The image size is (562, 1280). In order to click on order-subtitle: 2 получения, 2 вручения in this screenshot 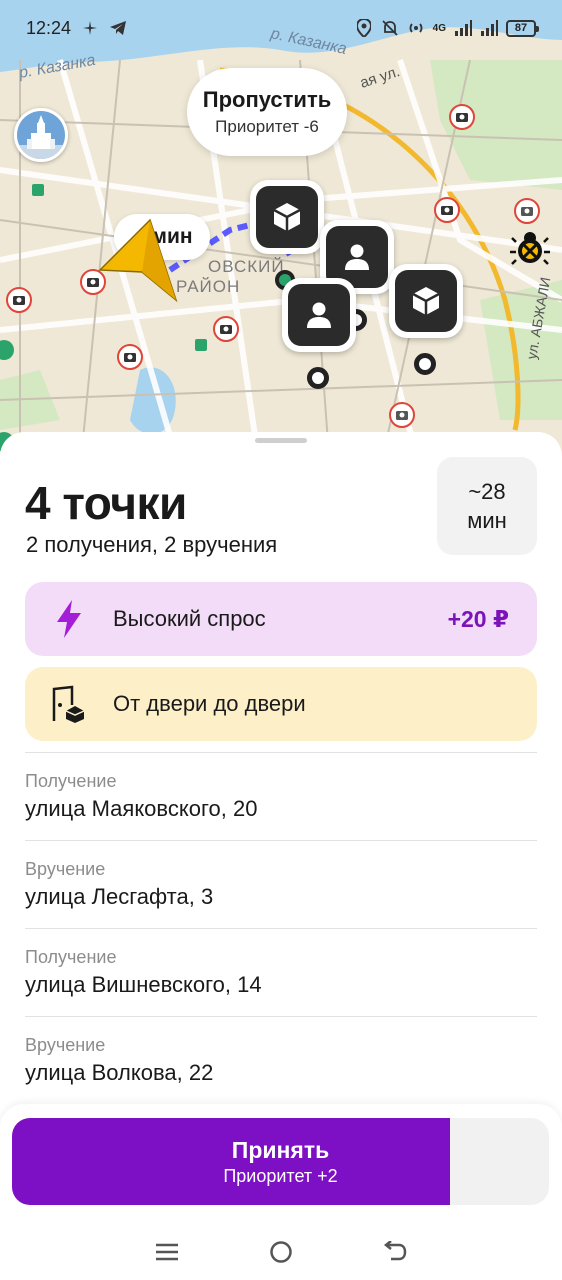, I will do `click(152, 544)`.